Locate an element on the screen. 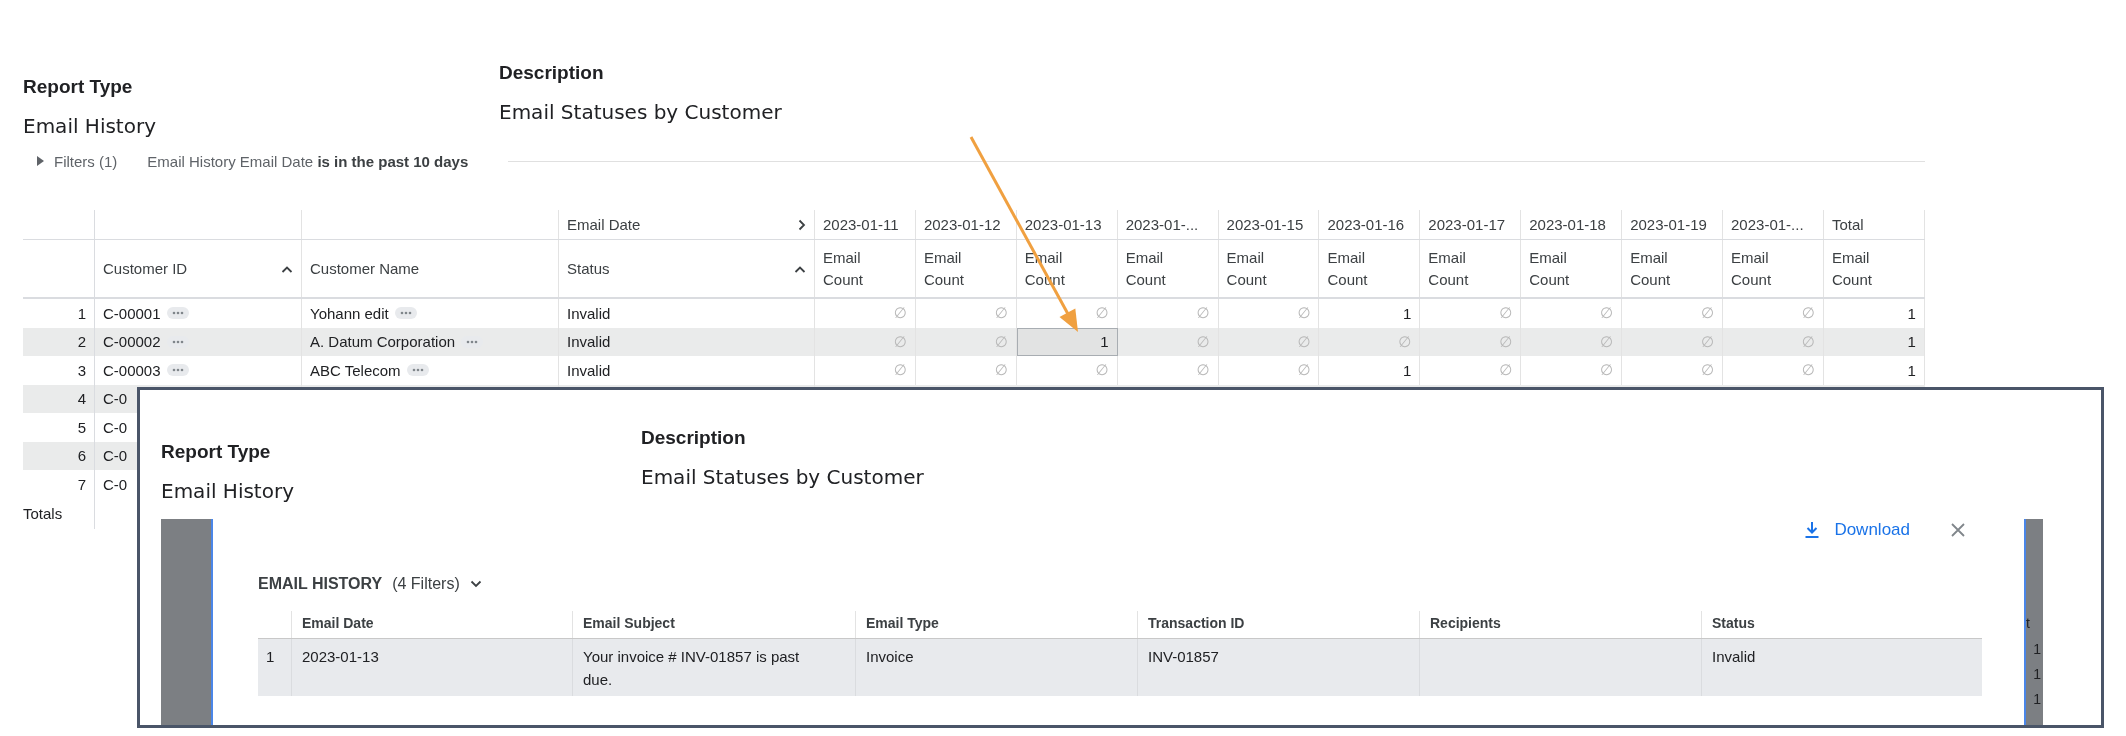  filter-count: (4 Filters) is located at coordinates (426, 584).